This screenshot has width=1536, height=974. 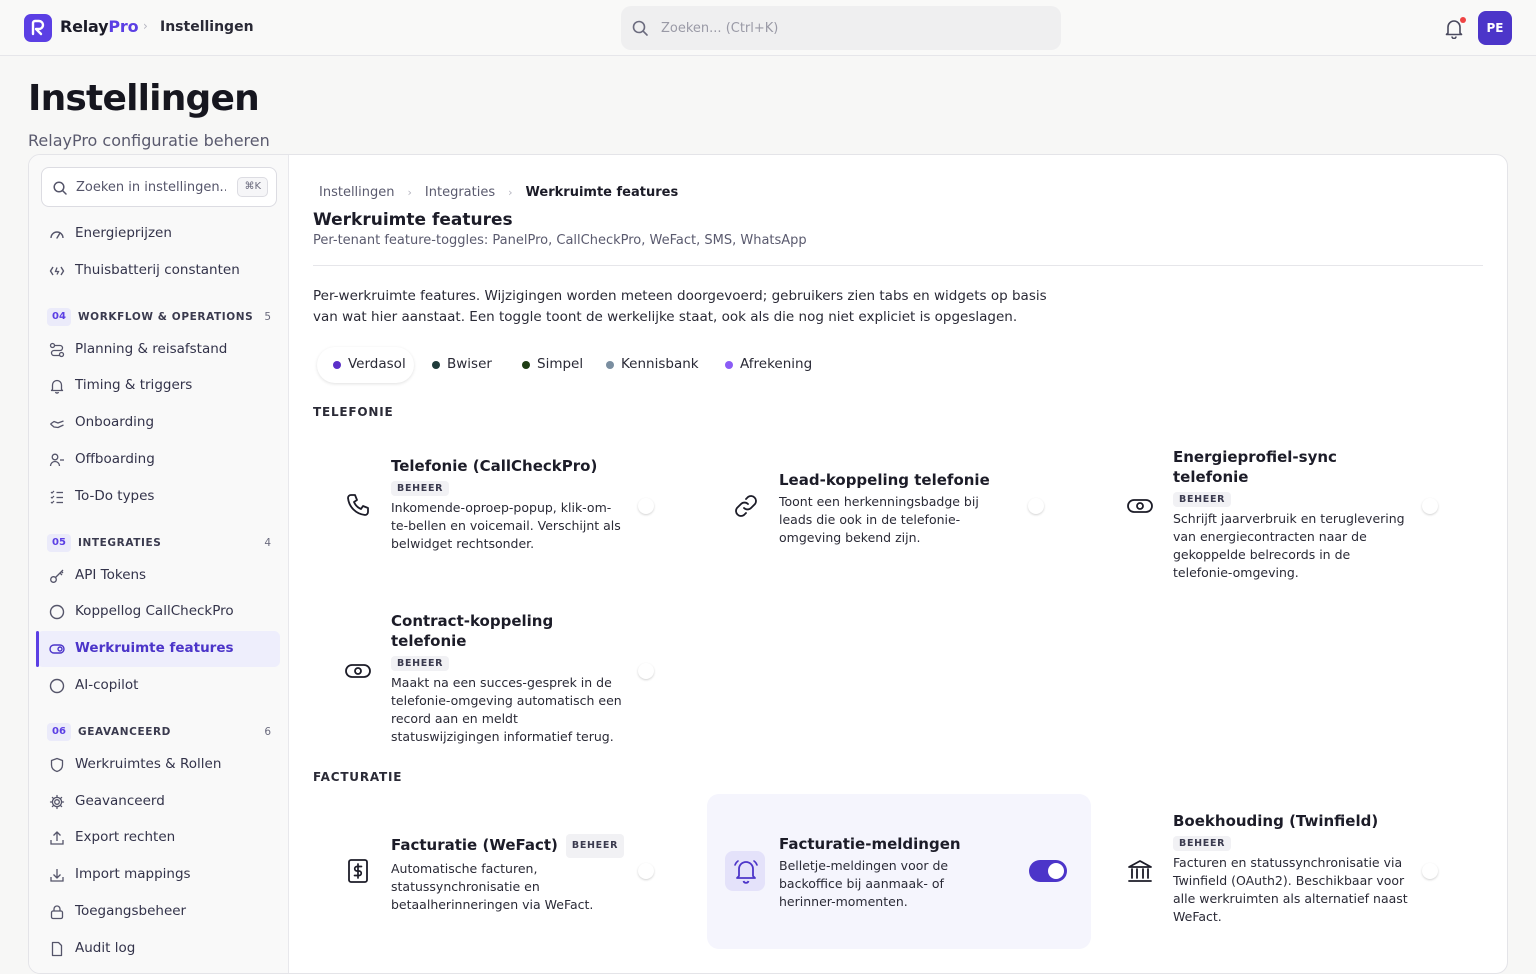 I want to click on sidebar-item-label: Geavanceerd, so click(x=120, y=801).